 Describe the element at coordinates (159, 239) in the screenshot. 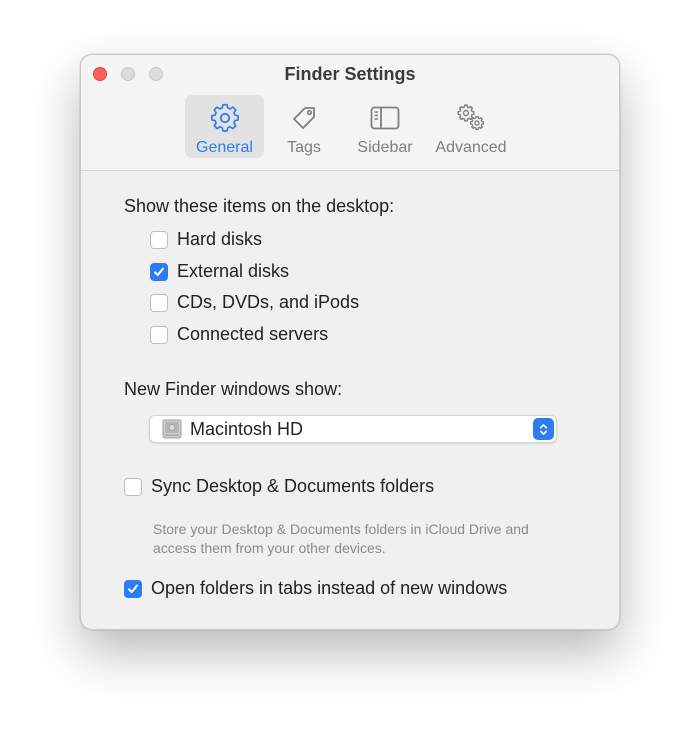

I see `hard-disks-checkbox` at that location.